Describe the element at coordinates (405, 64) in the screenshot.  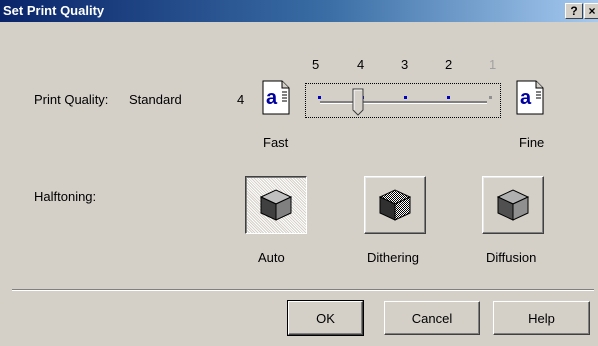
I see `scale-label-3: 3` at that location.